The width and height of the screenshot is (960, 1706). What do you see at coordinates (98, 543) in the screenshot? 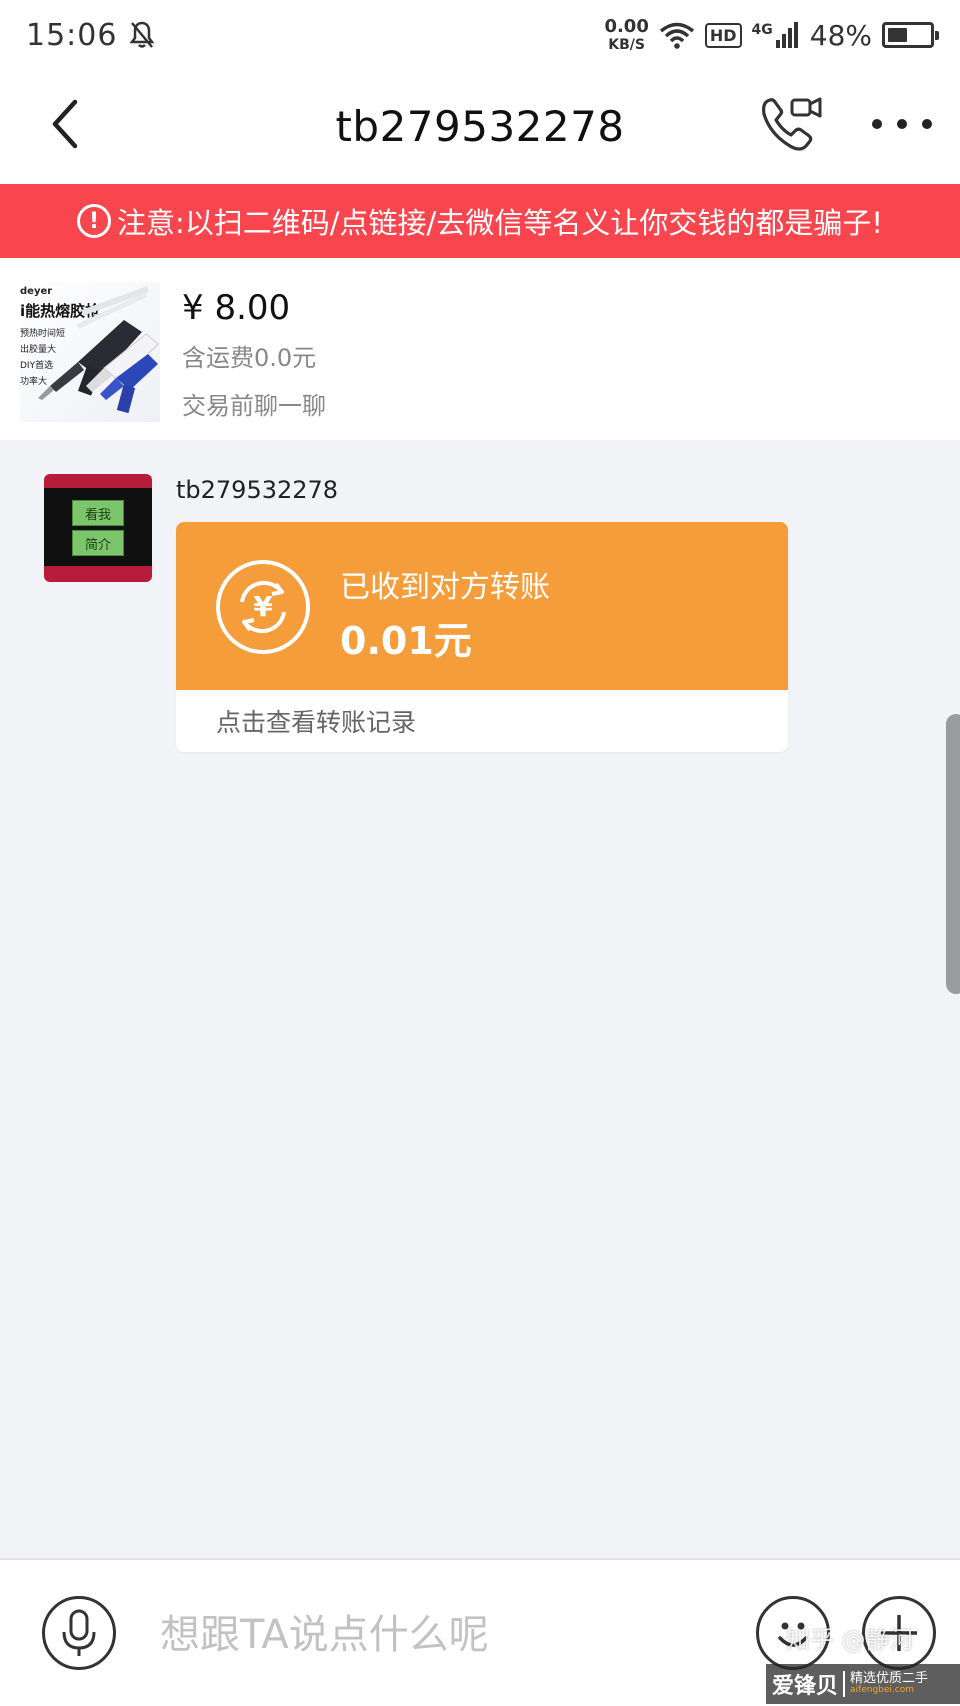
I see `avatar-button-label: 简介` at bounding box center [98, 543].